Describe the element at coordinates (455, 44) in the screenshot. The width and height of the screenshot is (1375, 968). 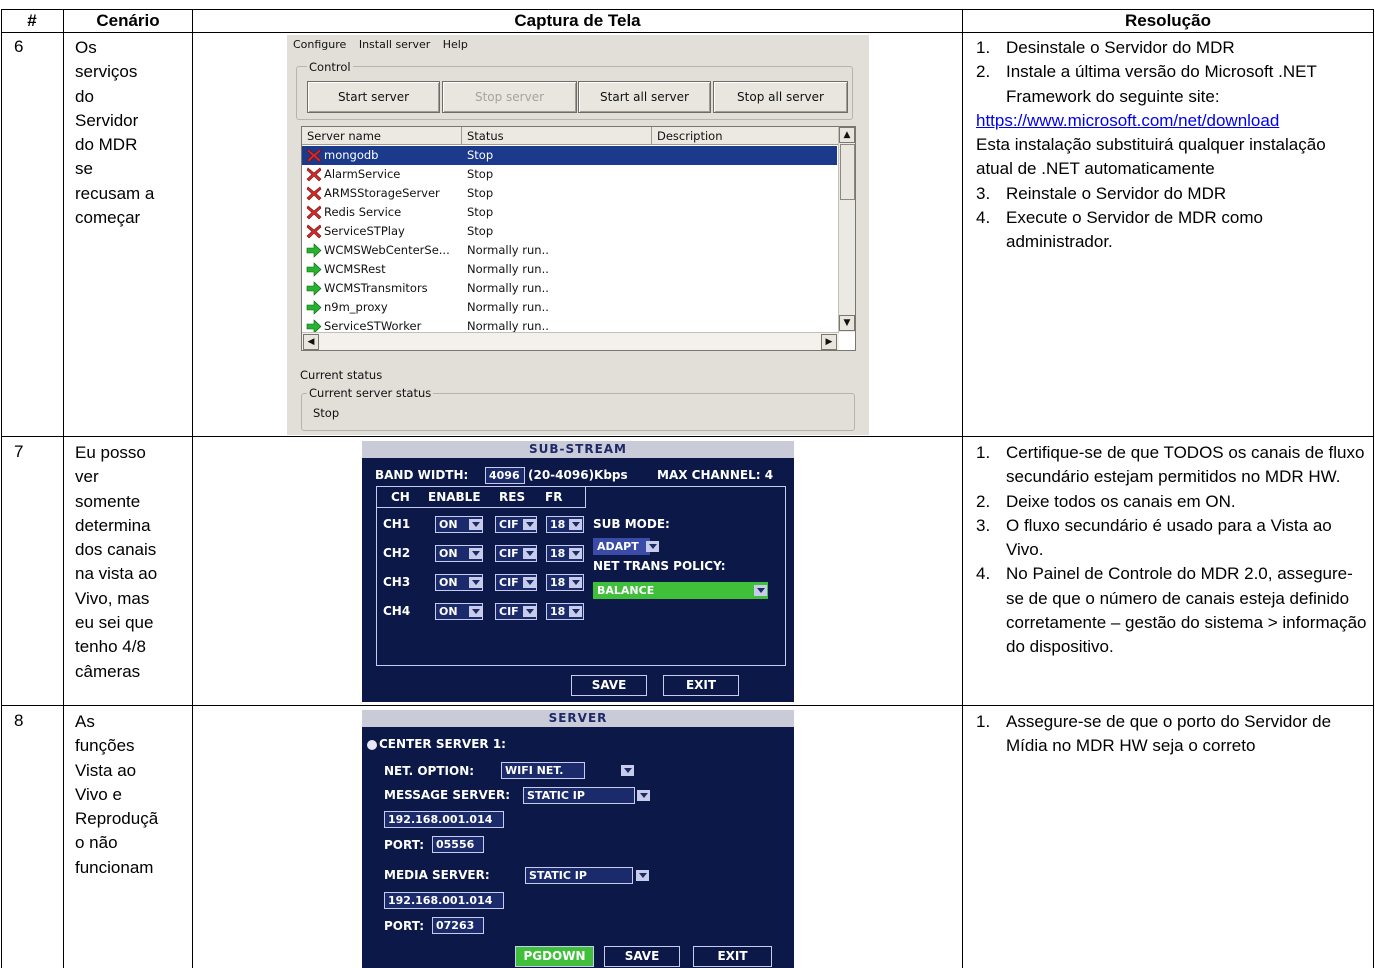
I see `menu-help: Help` at that location.